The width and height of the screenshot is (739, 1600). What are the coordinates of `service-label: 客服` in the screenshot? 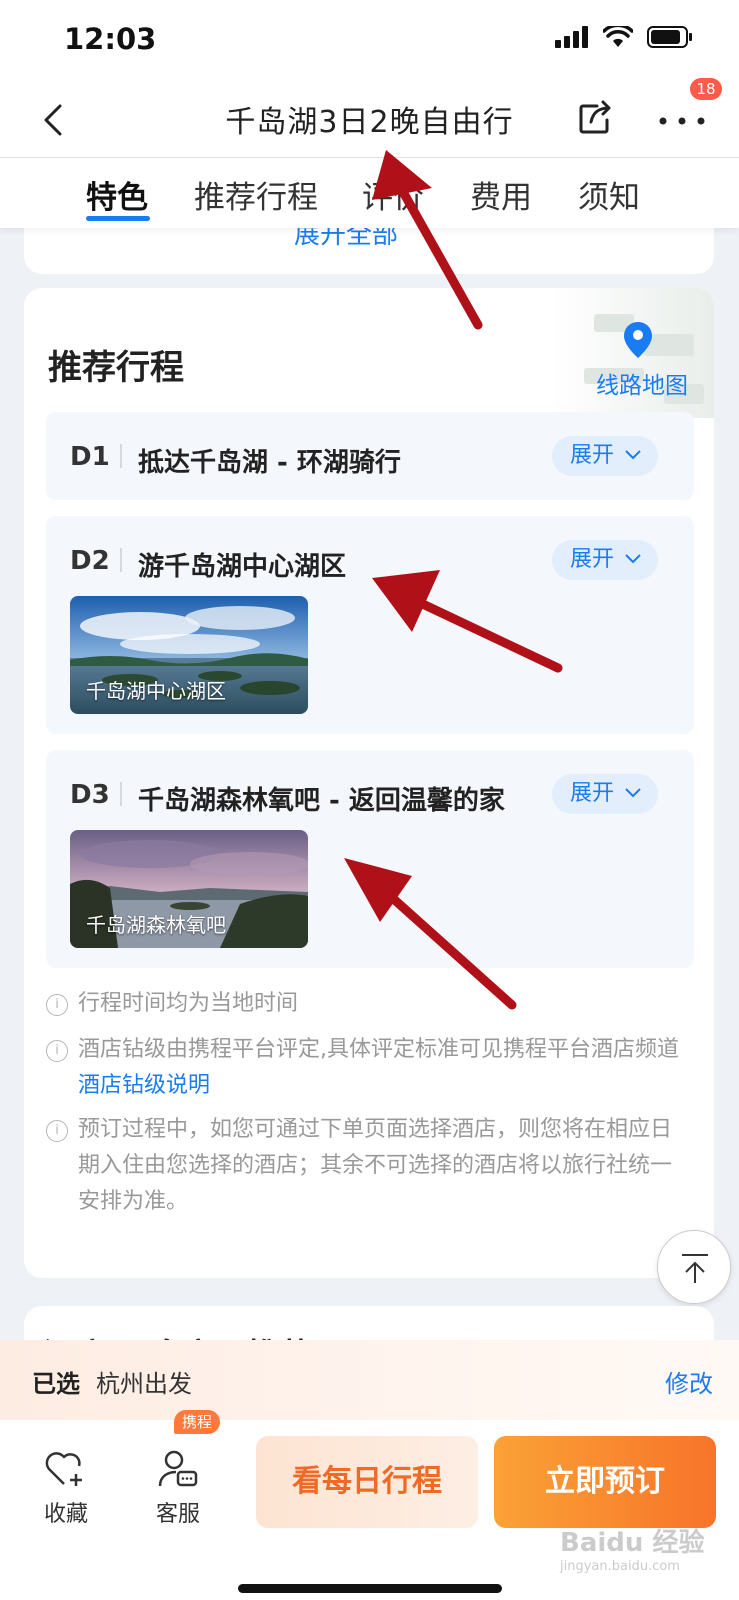 It's located at (177, 1514).